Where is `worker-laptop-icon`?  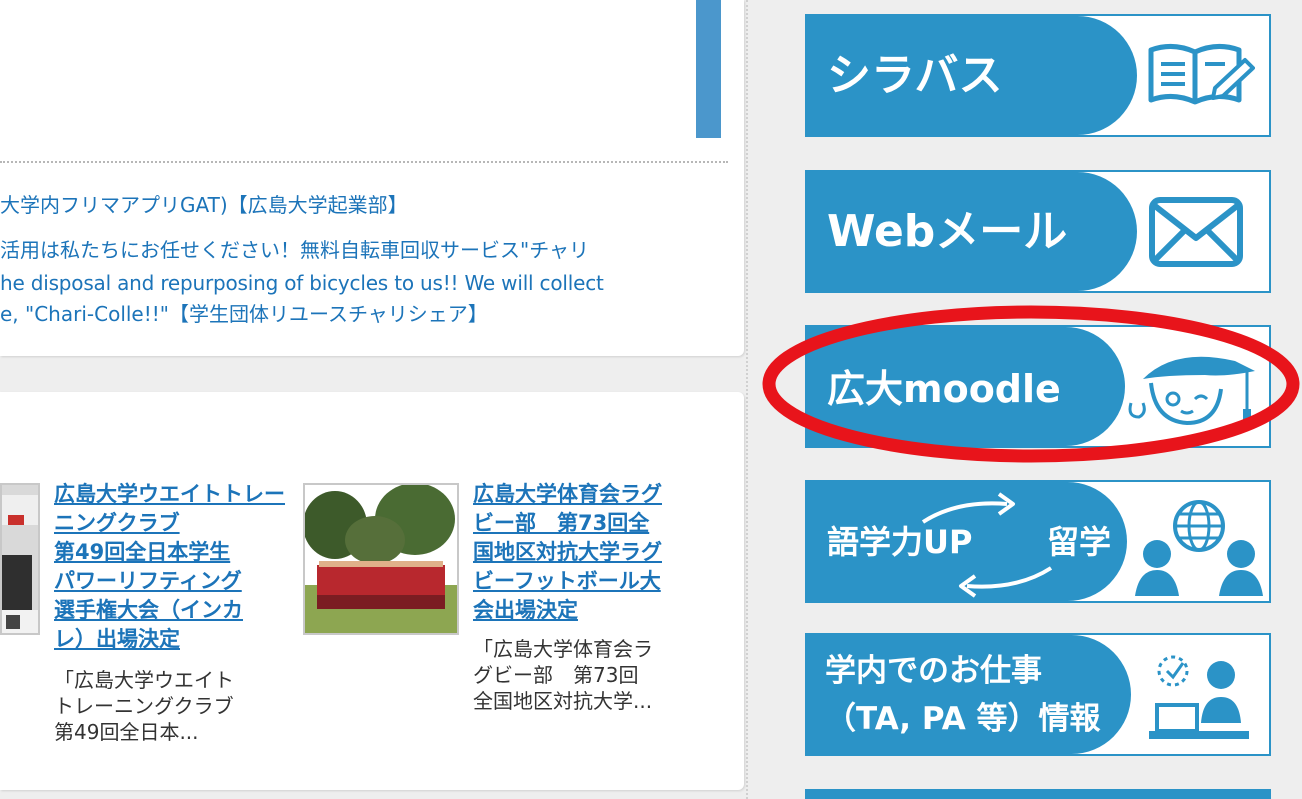
worker-laptop-icon is located at coordinates (1199, 697).